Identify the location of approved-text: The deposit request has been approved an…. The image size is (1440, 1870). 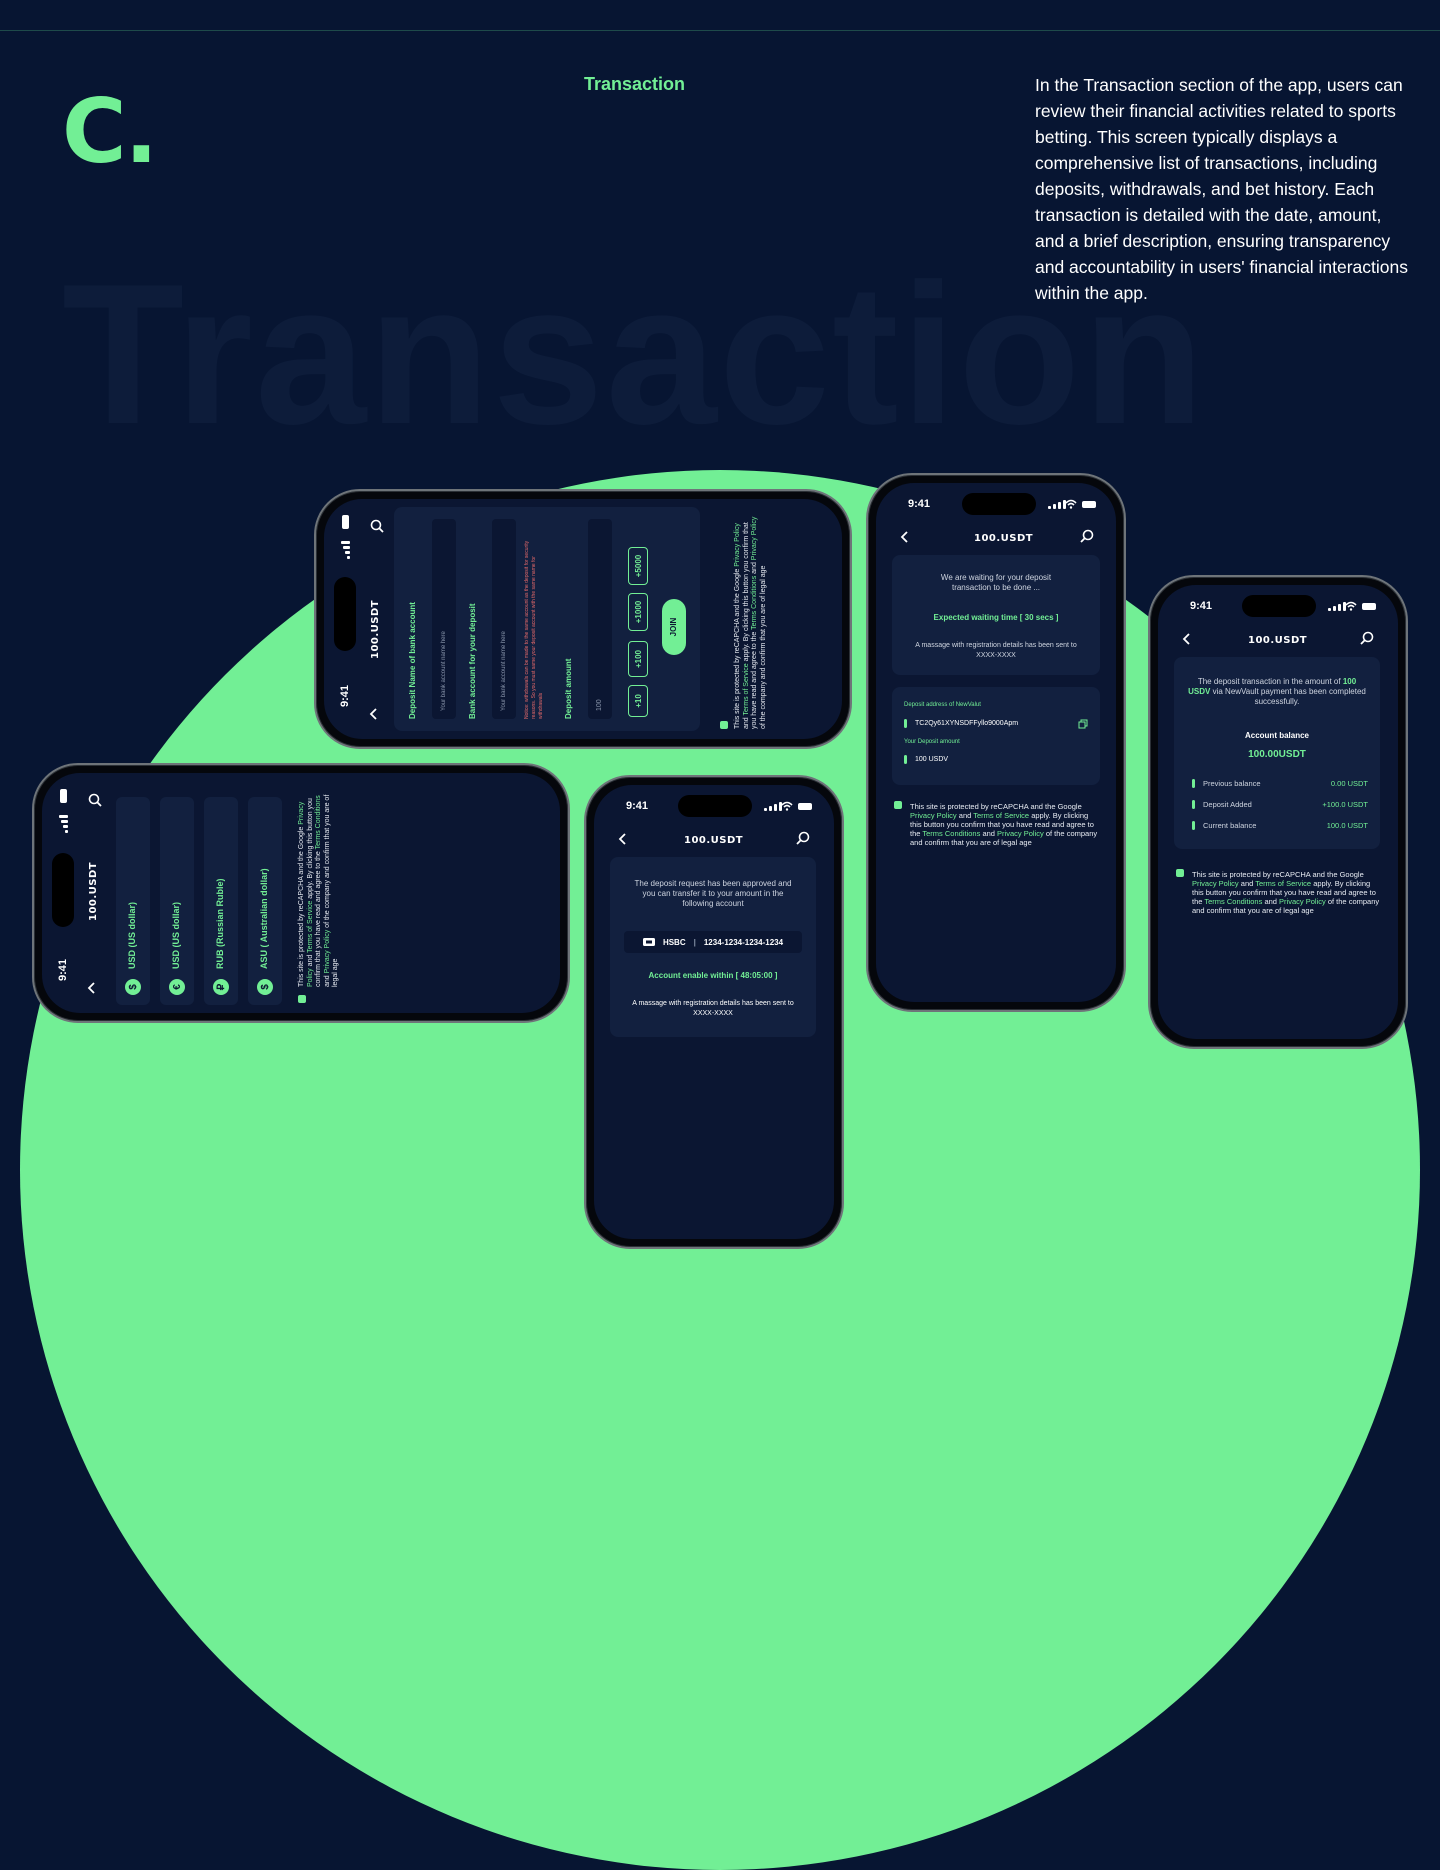
(713, 893).